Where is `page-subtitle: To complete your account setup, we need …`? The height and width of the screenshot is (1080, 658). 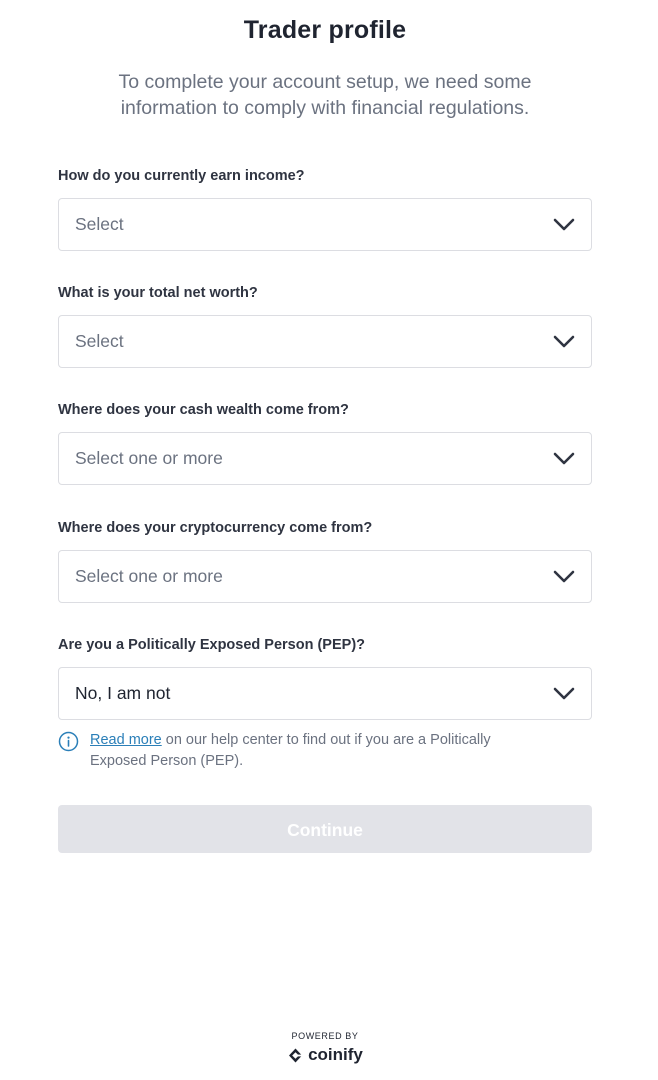
page-subtitle: To complete your account setup, we need … is located at coordinates (325, 95).